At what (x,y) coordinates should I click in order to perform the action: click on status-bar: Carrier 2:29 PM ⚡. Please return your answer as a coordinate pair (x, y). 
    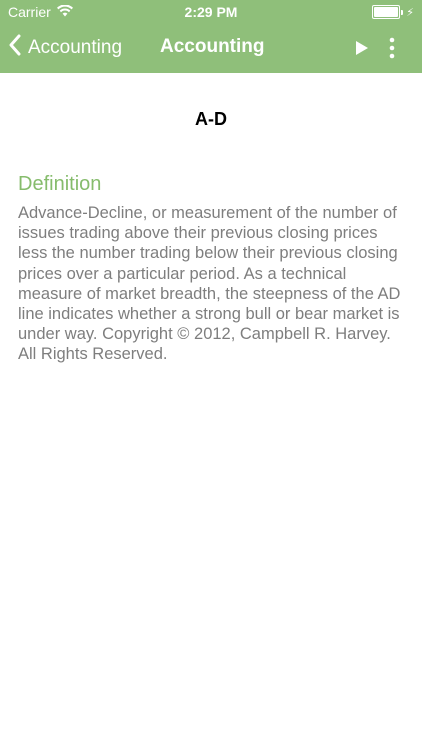
    Looking at the image, I should click on (211, 12).